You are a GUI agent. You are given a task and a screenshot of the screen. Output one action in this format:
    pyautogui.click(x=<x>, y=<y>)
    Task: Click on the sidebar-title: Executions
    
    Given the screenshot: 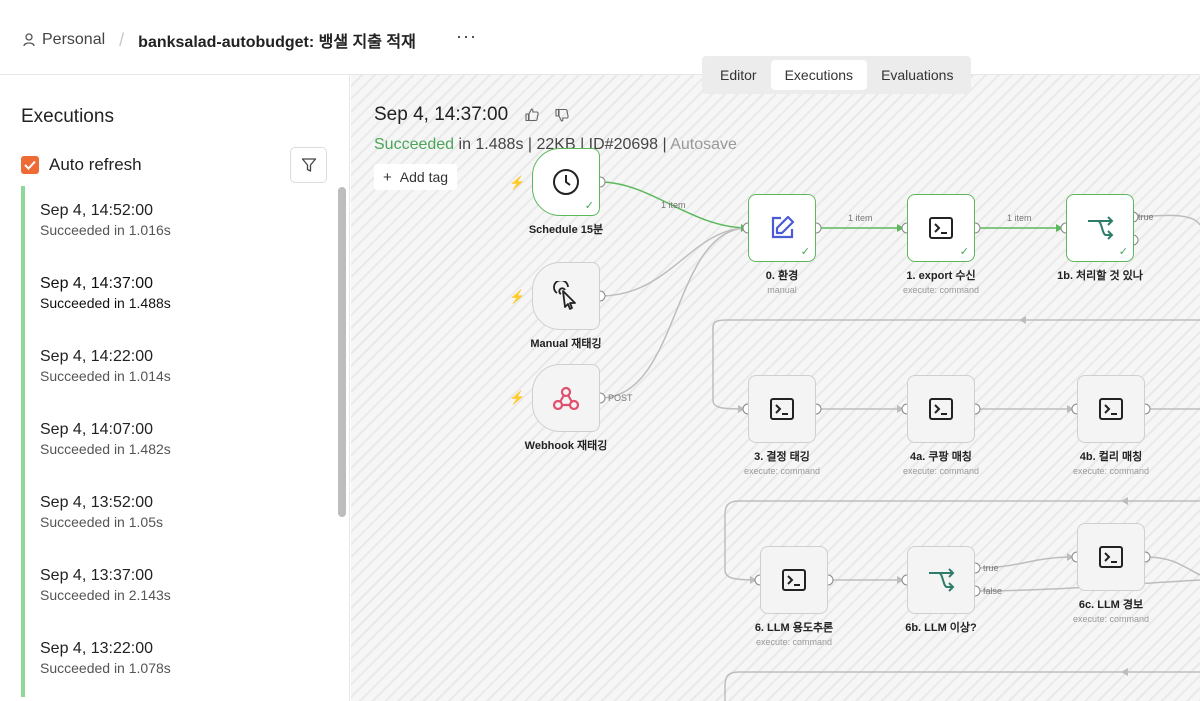 What is the action you would take?
    pyautogui.click(x=67, y=116)
    